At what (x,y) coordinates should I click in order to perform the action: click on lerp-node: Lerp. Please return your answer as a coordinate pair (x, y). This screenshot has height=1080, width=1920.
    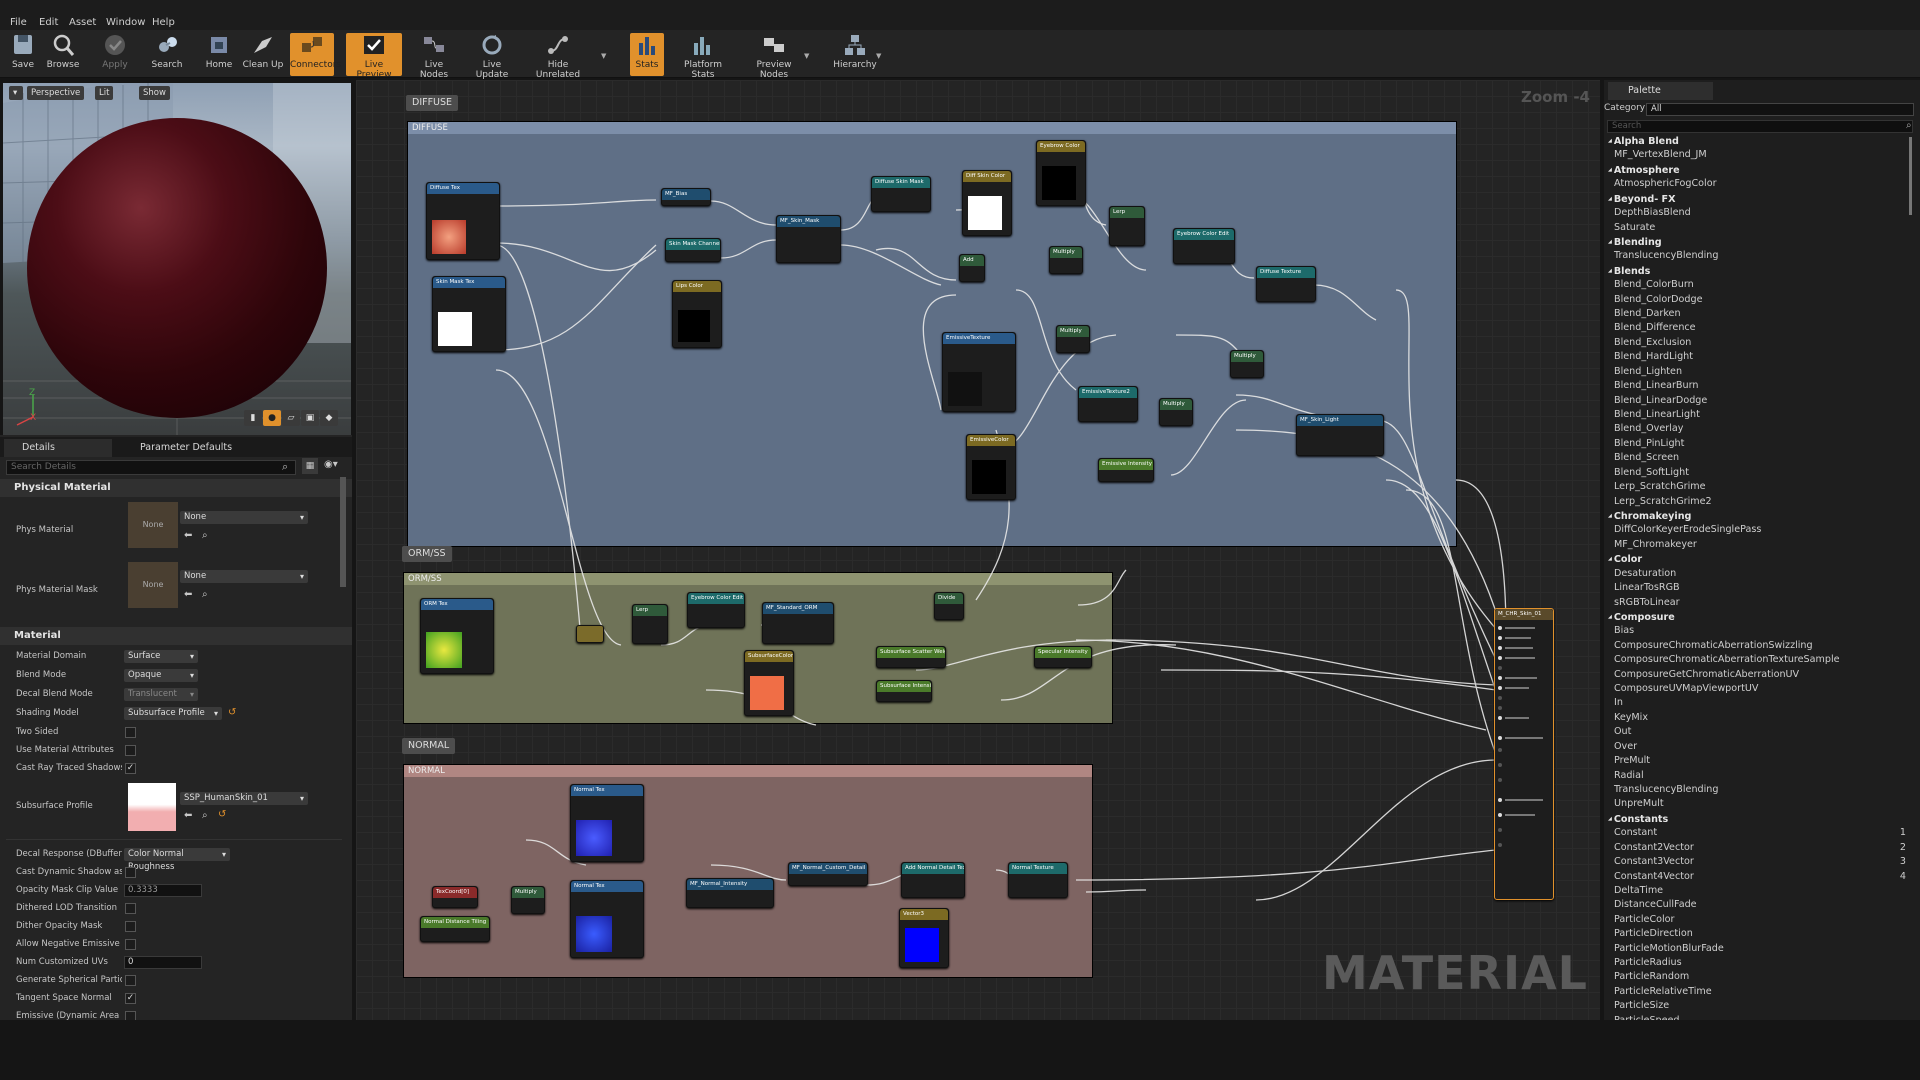
    Looking at the image, I should click on (650, 624).